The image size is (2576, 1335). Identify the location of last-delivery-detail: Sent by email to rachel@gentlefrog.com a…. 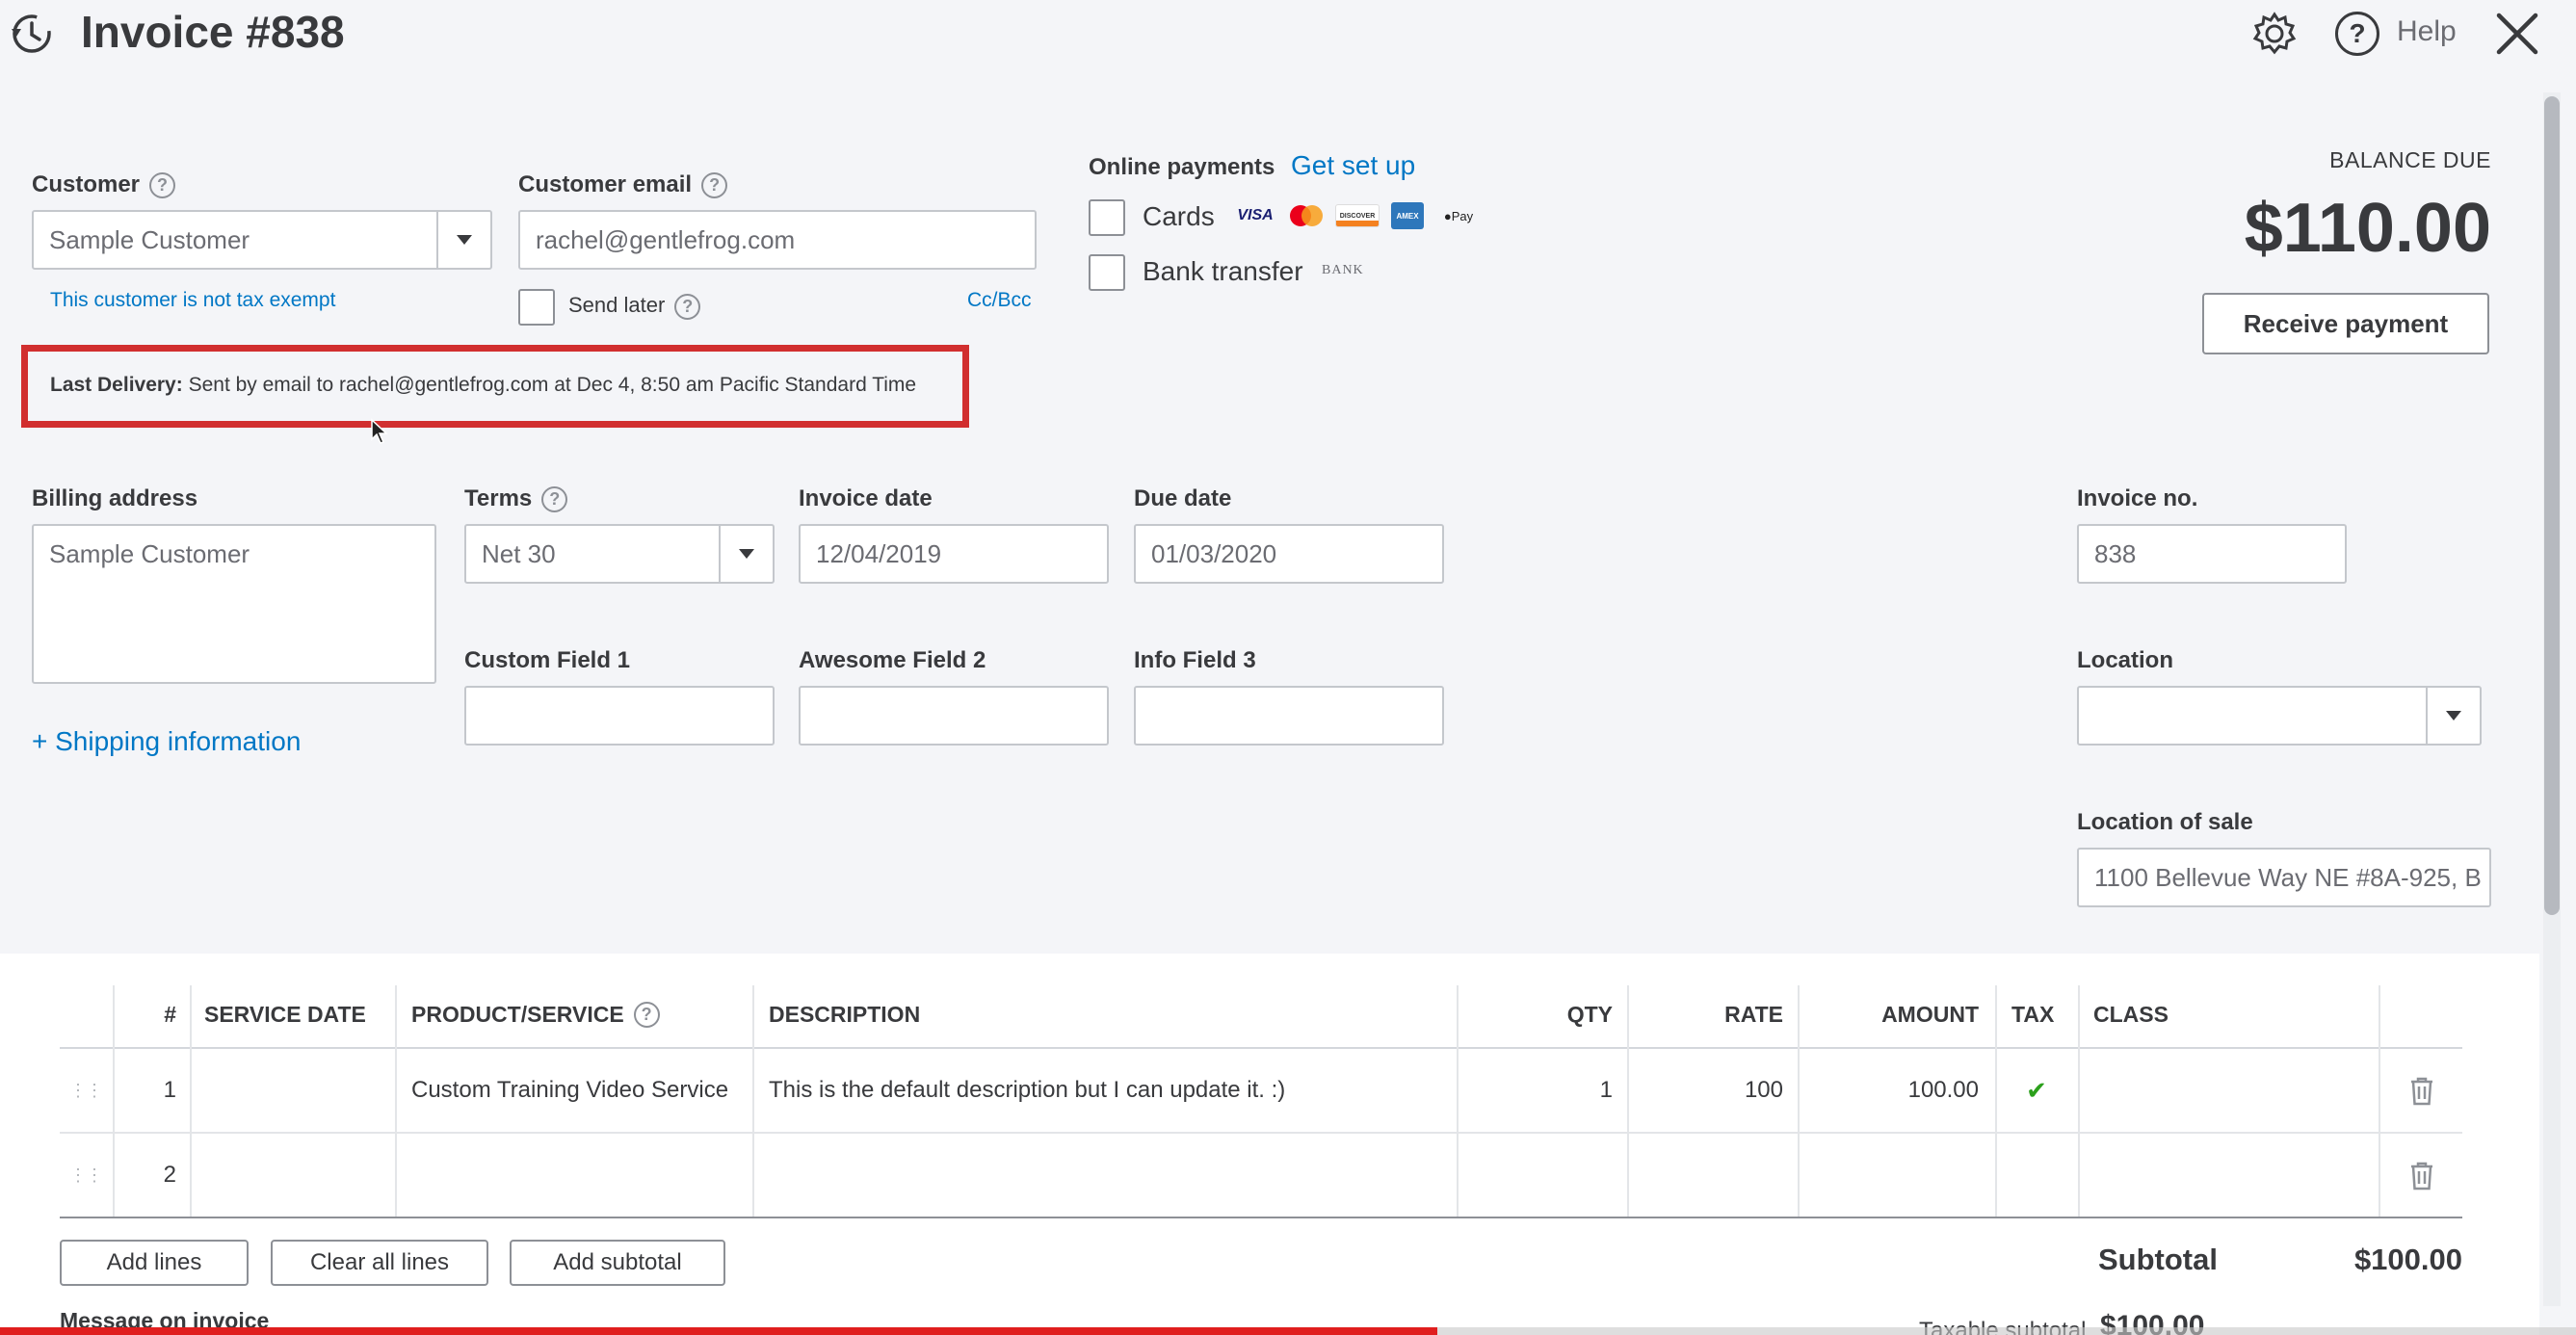
(553, 385).